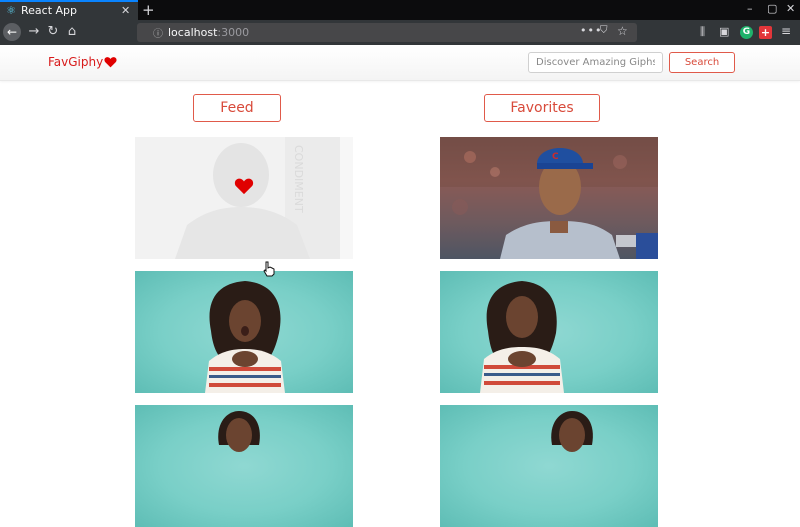 Image resolution: width=800 pixels, height=527 pixels. What do you see at coordinates (269, 269) in the screenshot?
I see `hand-cursor-icon` at bounding box center [269, 269].